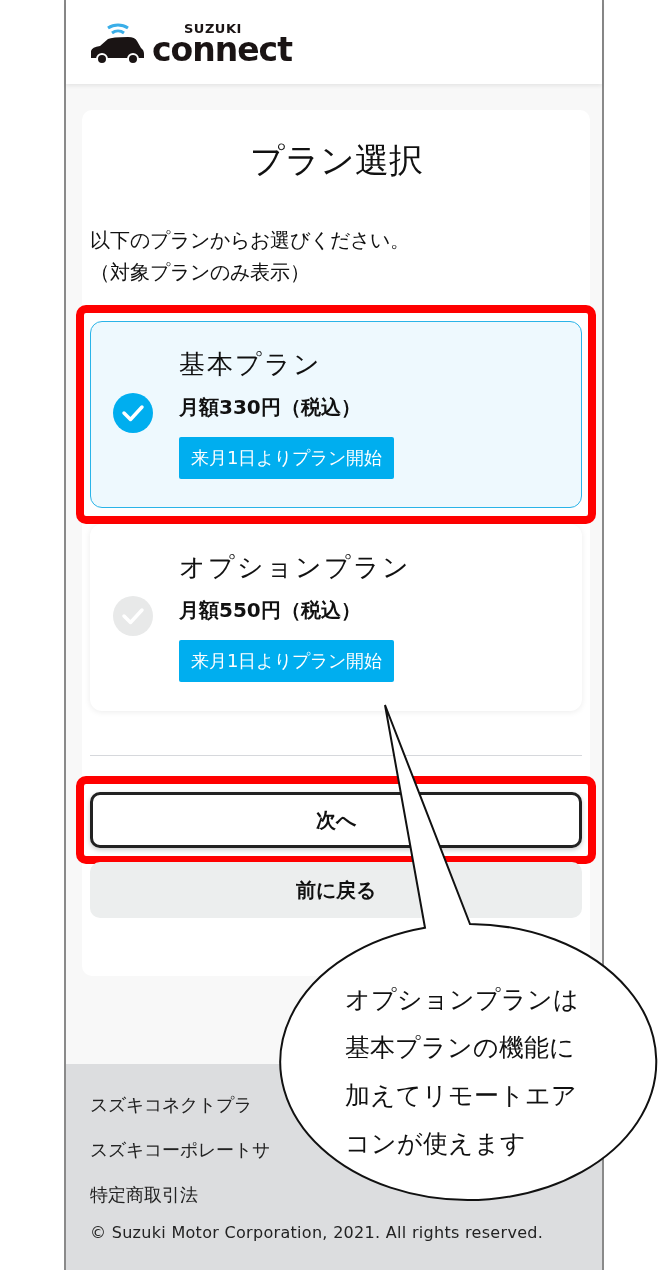 Image resolution: width=670 pixels, height=1270 pixels. I want to click on footer-link: 特定商取引法, so click(144, 1194).